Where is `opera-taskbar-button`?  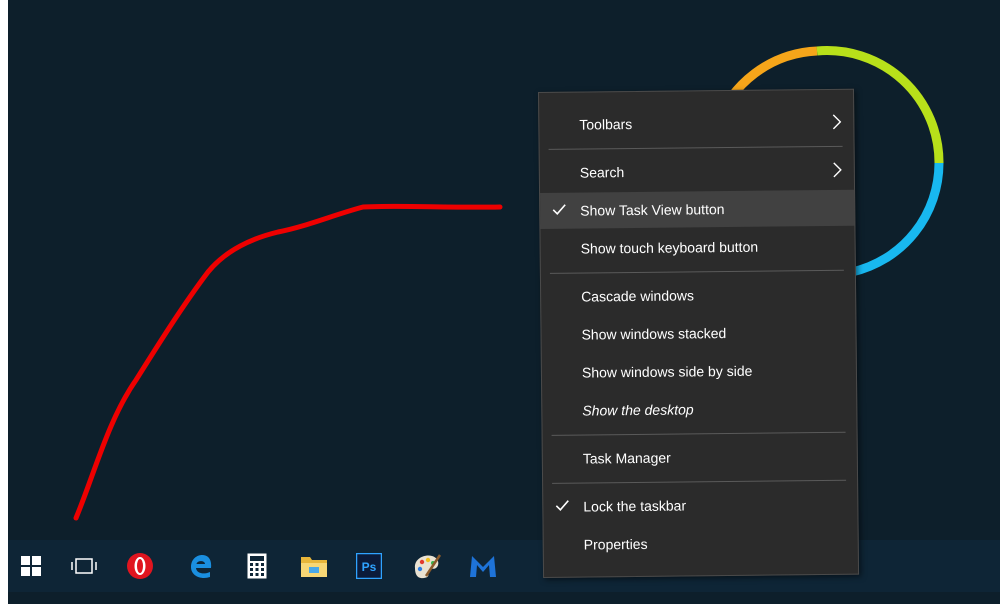
opera-taskbar-button is located at coordinates (140, 566).